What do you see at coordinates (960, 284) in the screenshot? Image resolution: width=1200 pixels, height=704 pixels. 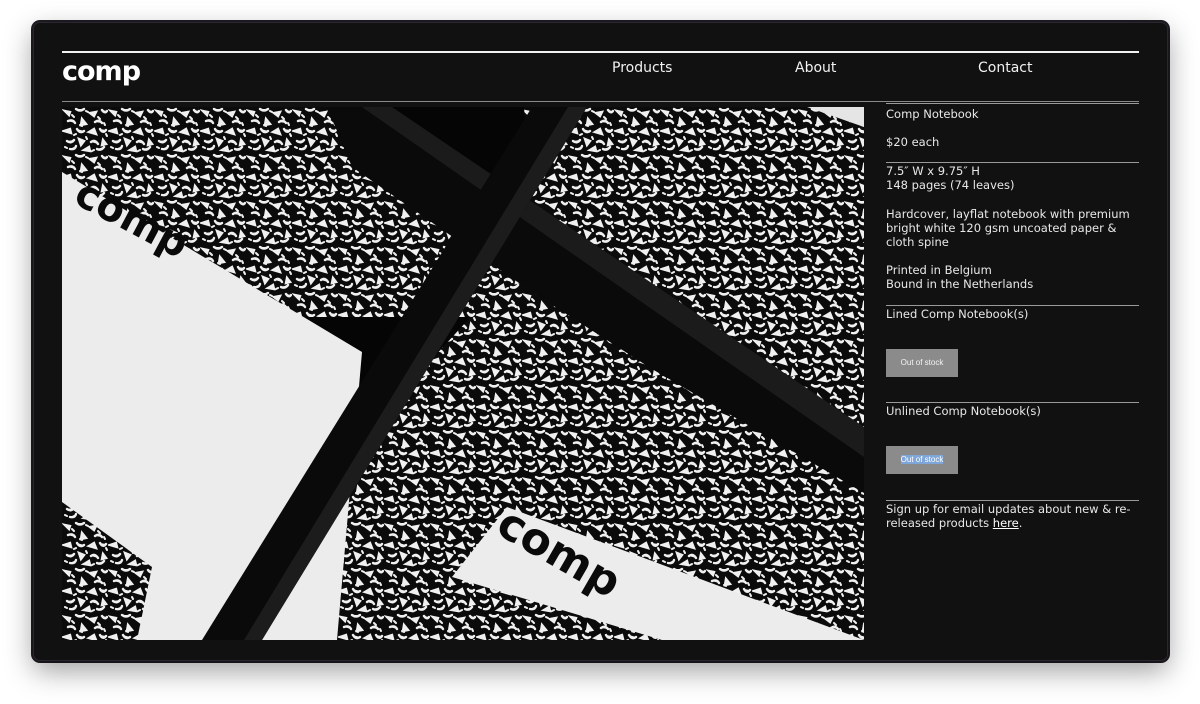 I see `product-bound: Bound in the Netherlands` at bounding box center [960, 284].